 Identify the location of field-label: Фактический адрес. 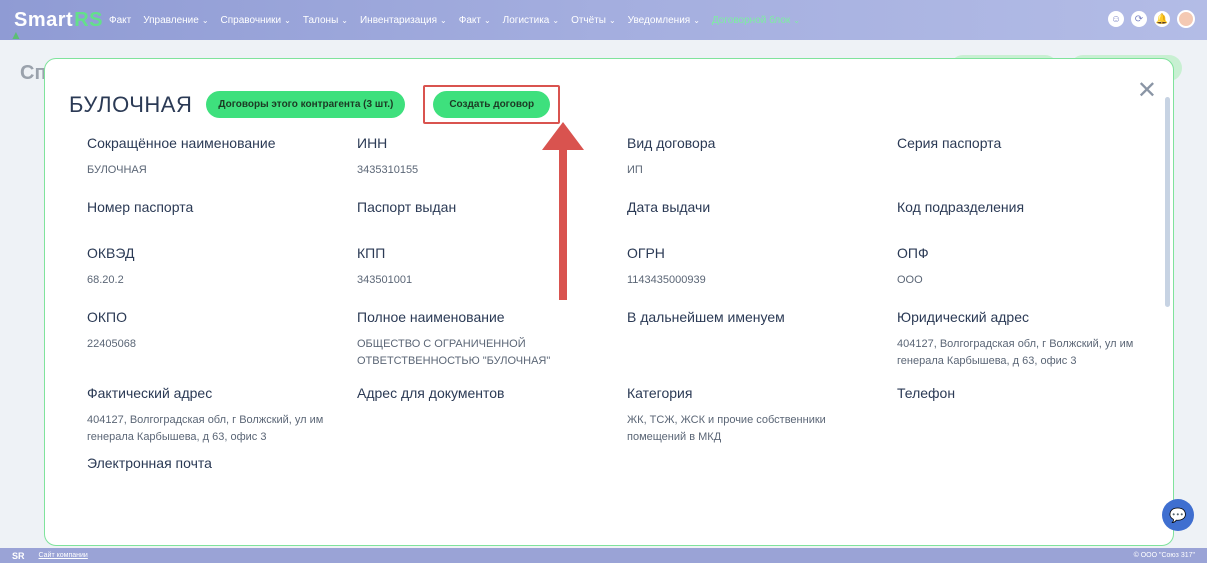
(150, 393).